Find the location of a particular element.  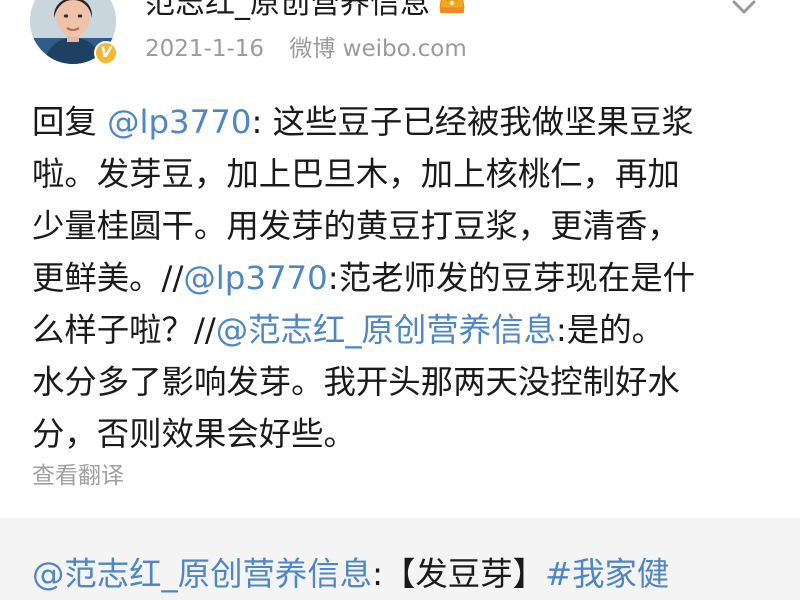

reply-prefix: 回复 is located at coordinates (70, 122).